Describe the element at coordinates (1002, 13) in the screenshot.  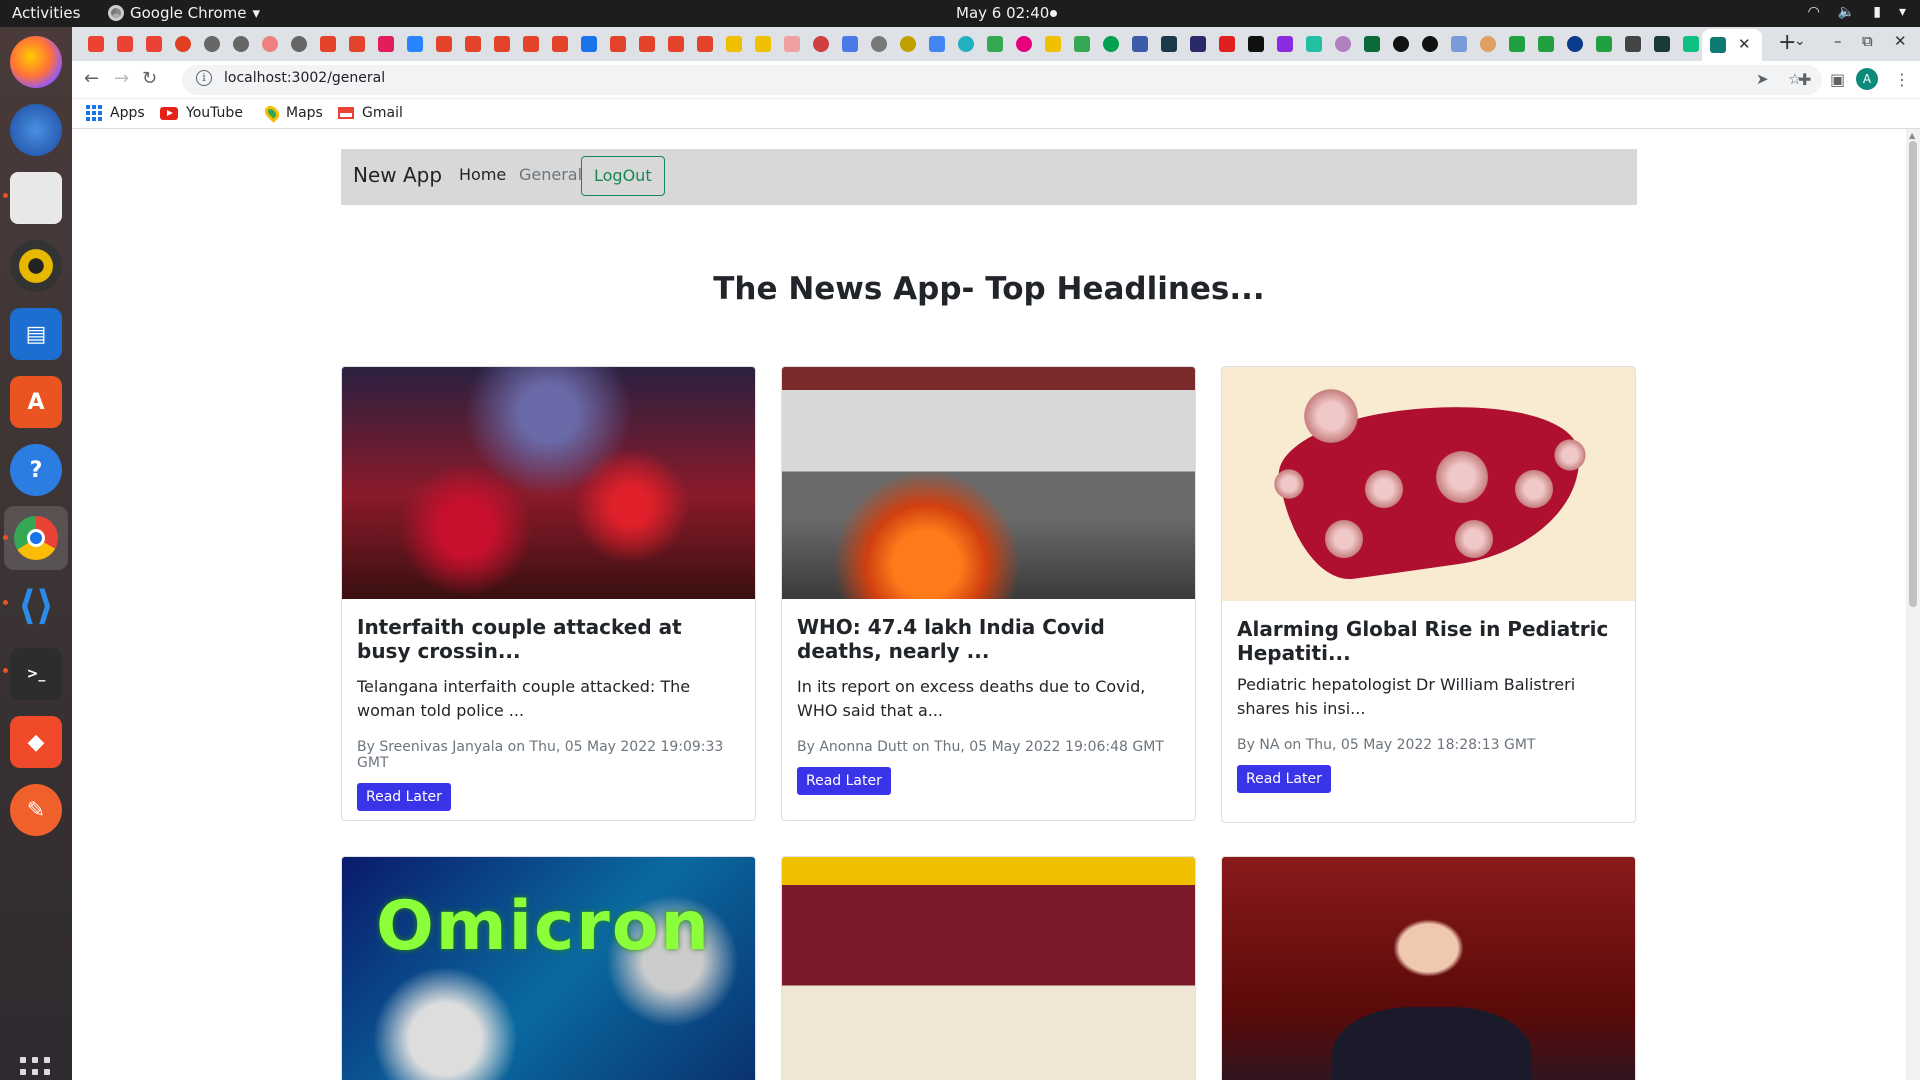
I see `clock: May 6 02:40` at that location.